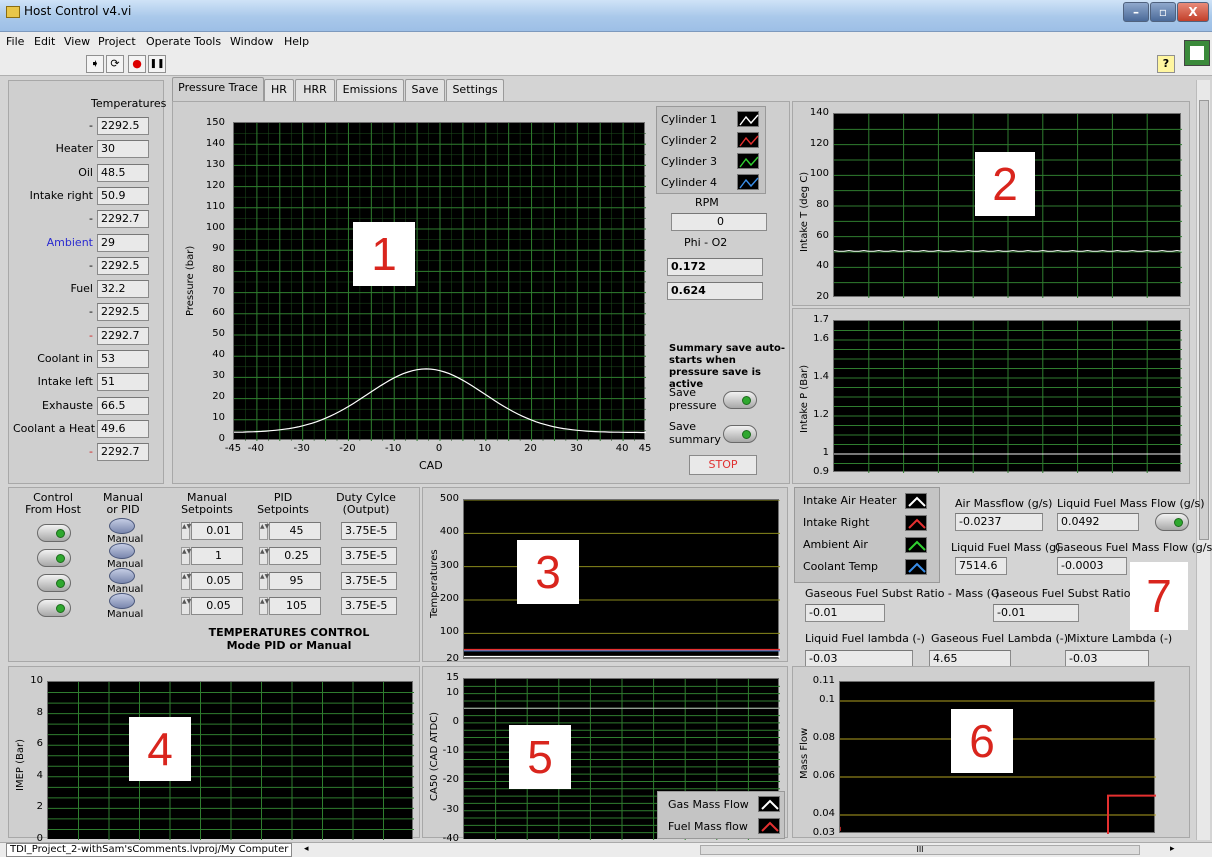 This screenshot has height=857, width=1212. What do you see at coordinates (44, 41) in the screenshot?
I see `menu-edit: Edit` at bounding box center [44, 41].